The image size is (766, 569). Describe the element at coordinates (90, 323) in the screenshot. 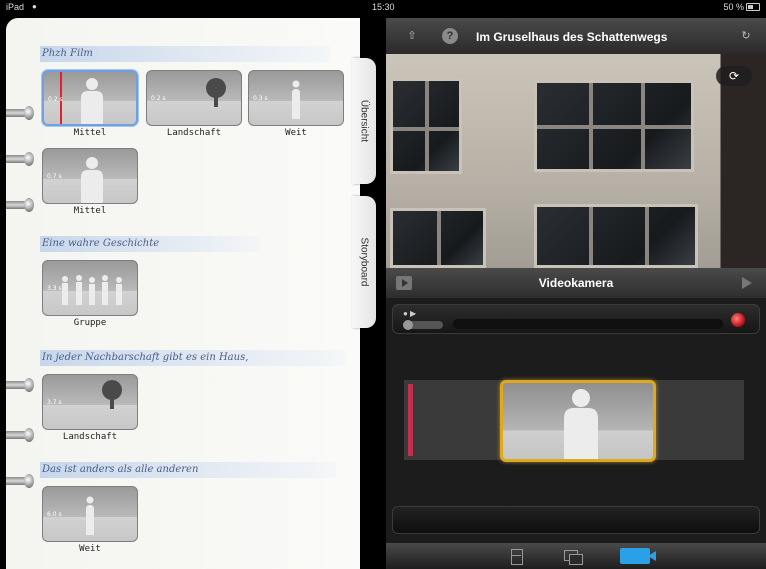

I see `shot-label: Gruppe` at that location.